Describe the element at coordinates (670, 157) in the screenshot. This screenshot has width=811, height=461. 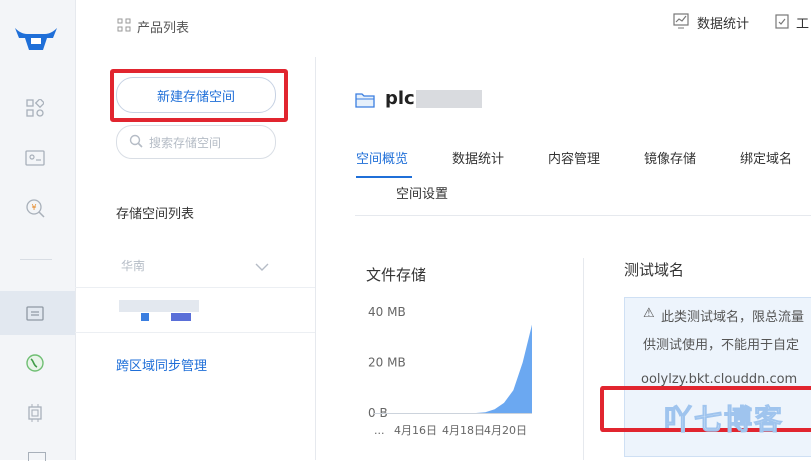
I see `tab-mirror: 镜像存储` at that location.